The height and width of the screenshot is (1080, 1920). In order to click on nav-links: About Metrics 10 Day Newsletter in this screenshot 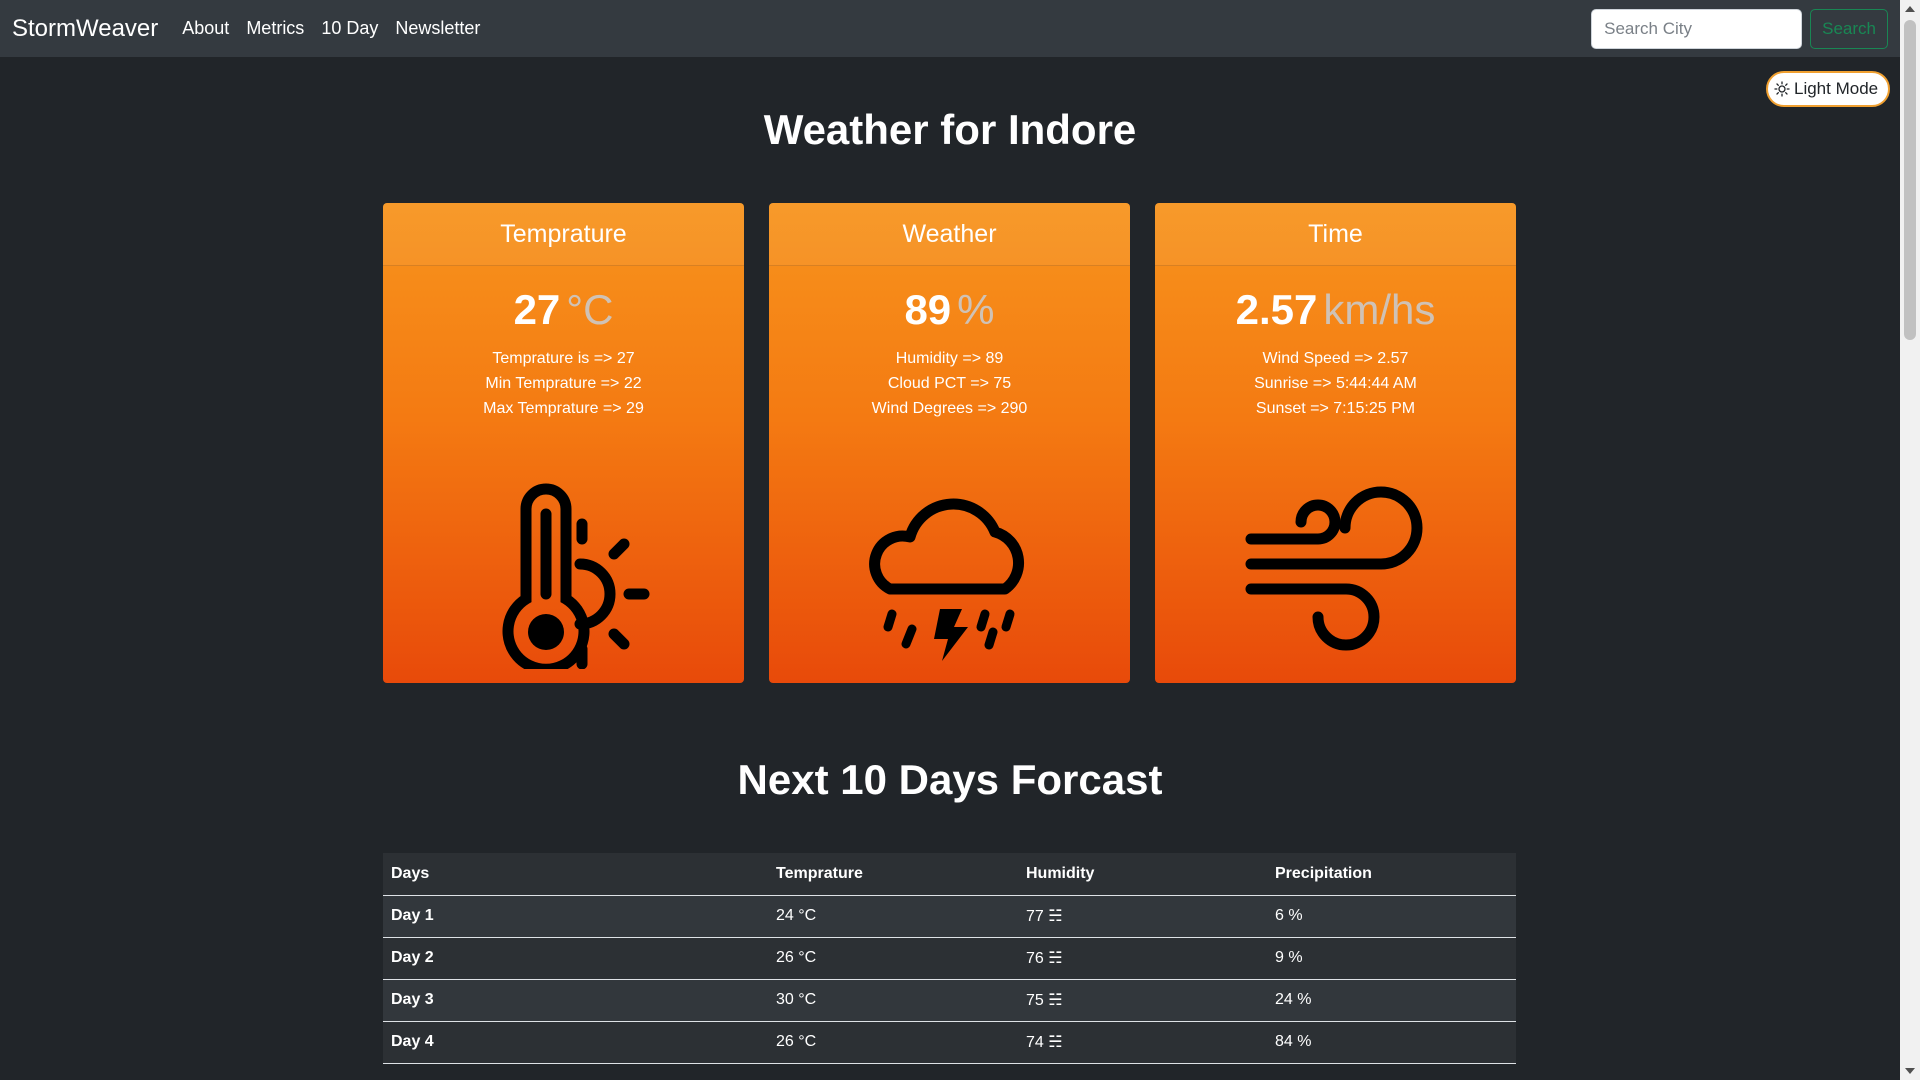, I will do `click(331, 28)`.